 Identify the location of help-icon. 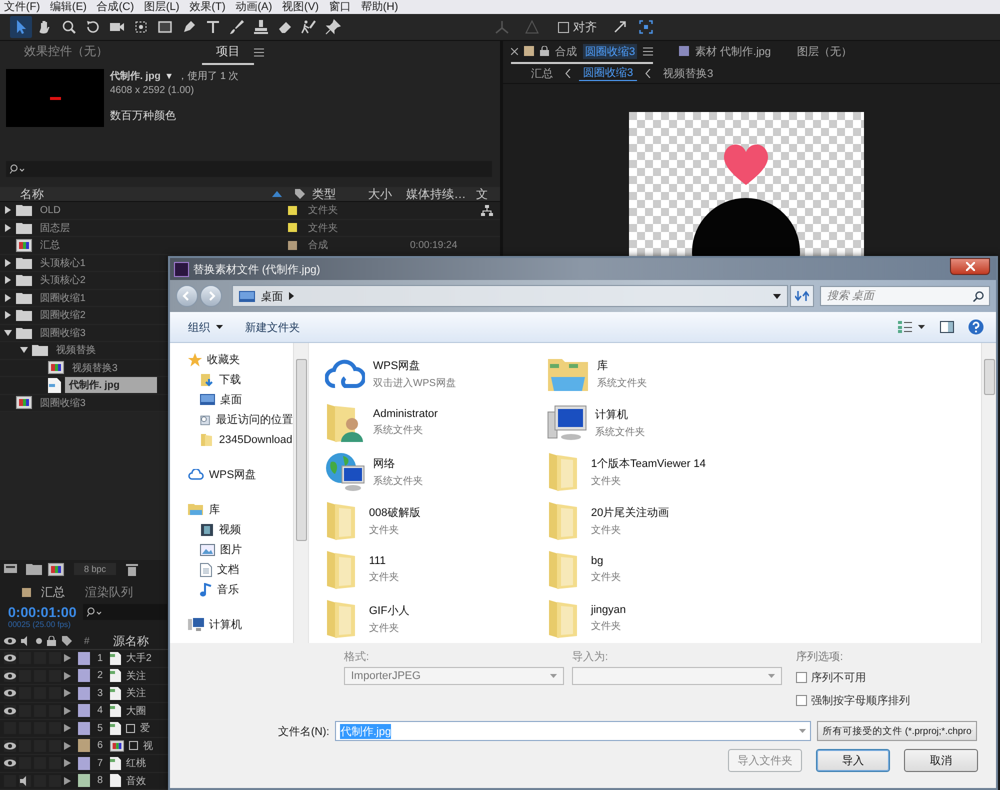
(976, 327).